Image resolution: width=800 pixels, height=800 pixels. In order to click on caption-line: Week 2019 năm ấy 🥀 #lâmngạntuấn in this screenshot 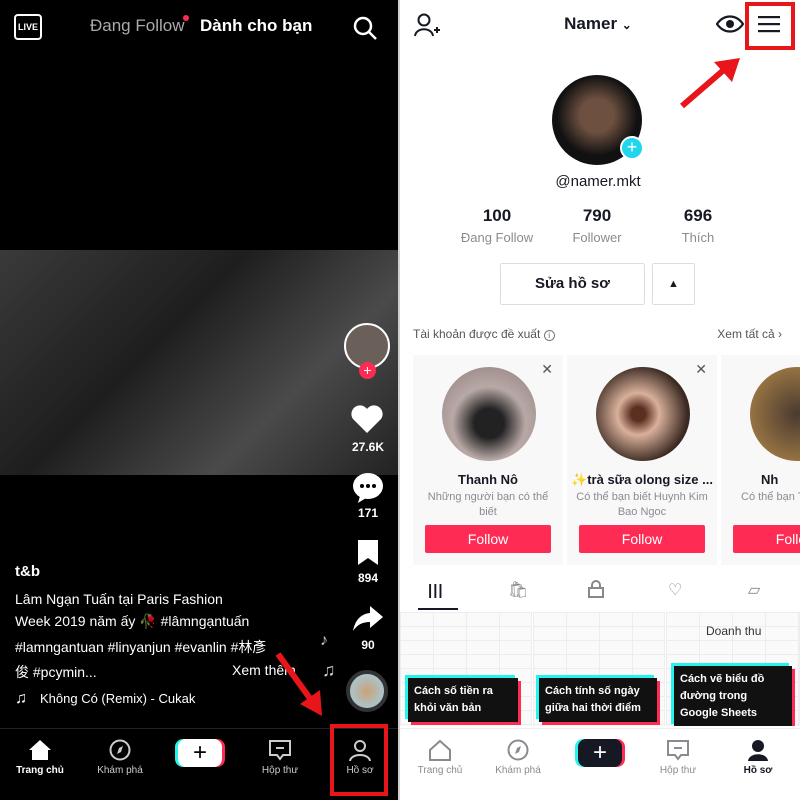, I will do `click(132, 621)`.